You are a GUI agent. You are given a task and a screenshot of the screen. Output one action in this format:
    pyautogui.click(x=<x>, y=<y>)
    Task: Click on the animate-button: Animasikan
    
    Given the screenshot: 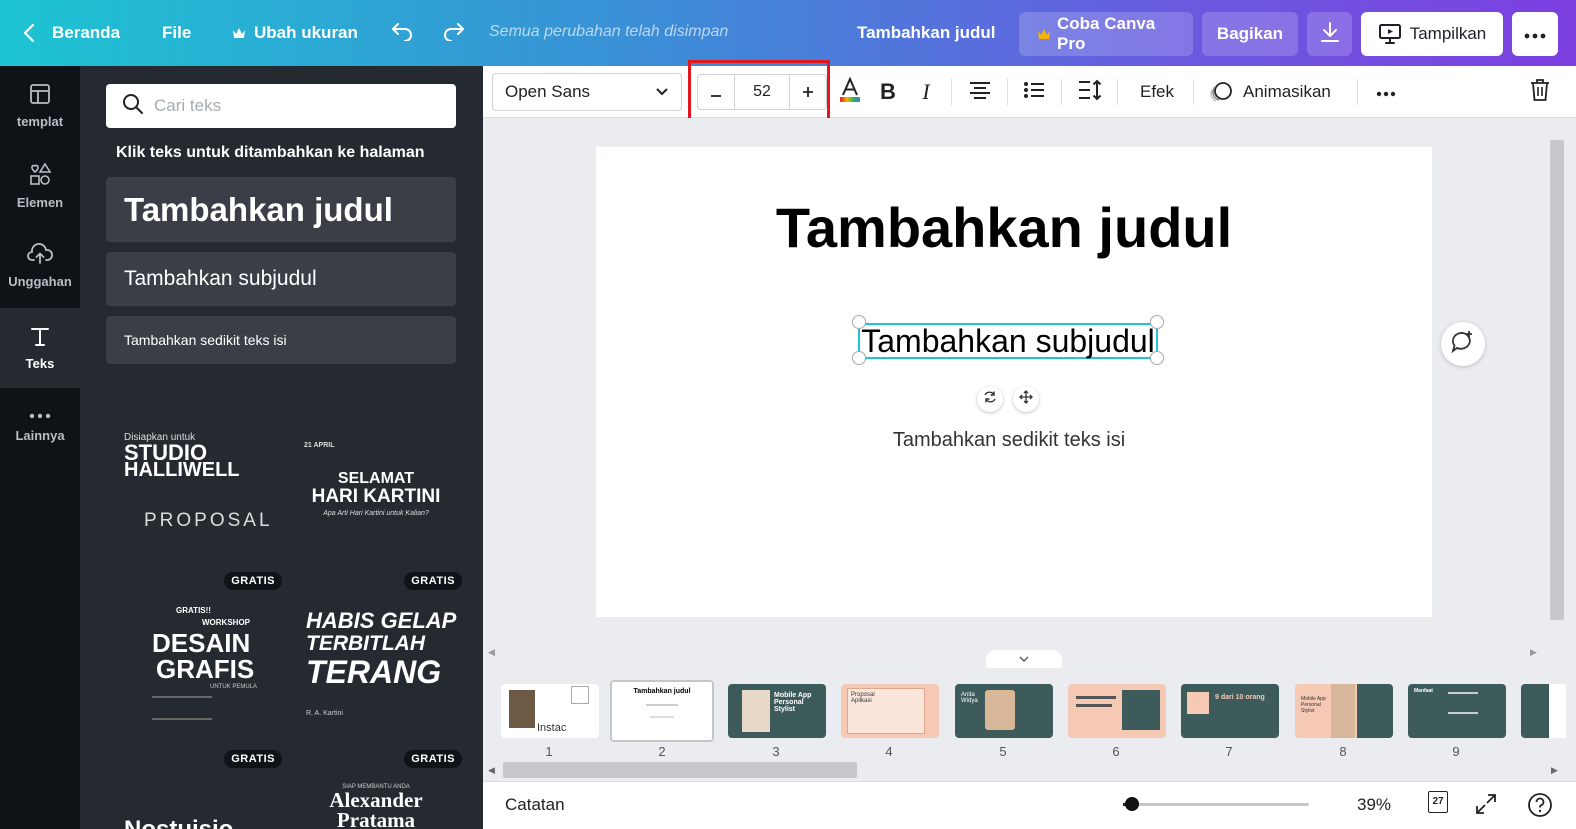 What is the action you would take?
    pyautogui.click(x=1270, y=92)
    